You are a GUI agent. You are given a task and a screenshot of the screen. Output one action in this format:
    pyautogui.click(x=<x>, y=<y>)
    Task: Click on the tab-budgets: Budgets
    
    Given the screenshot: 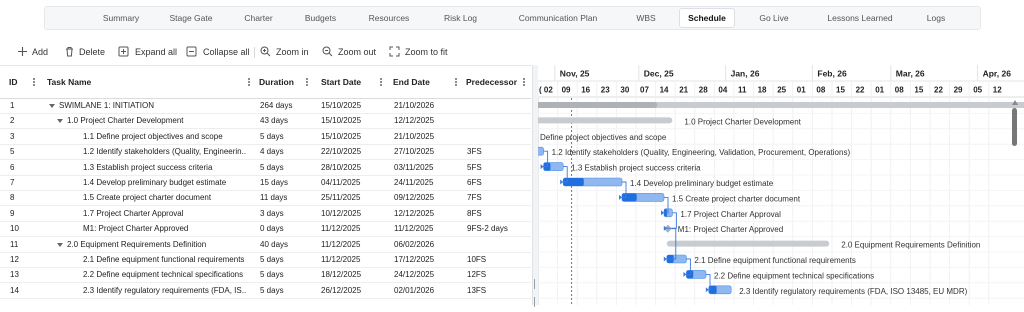 What is the action you would take?
    pyautogui.click(x=320, y=18)
    